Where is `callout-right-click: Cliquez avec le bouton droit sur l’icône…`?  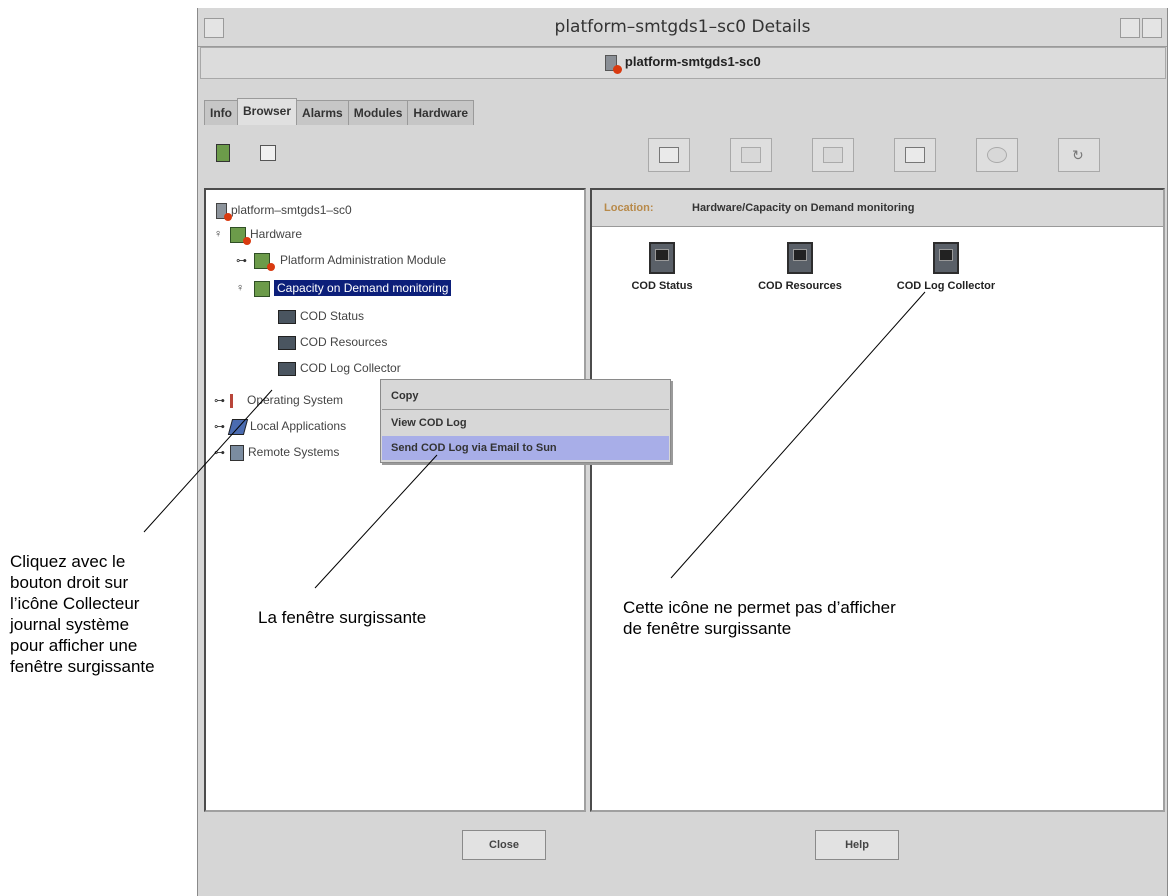
callout-right-click: Cliquez avec le bouton droit sur l’icône… is located at coordinates (82, 614).